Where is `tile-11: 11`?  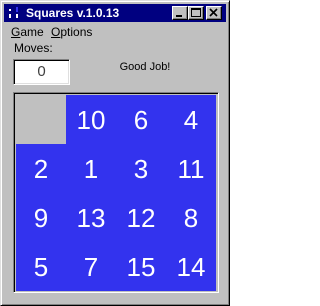 tile-11: 11 is located at coordinates (191, 168).